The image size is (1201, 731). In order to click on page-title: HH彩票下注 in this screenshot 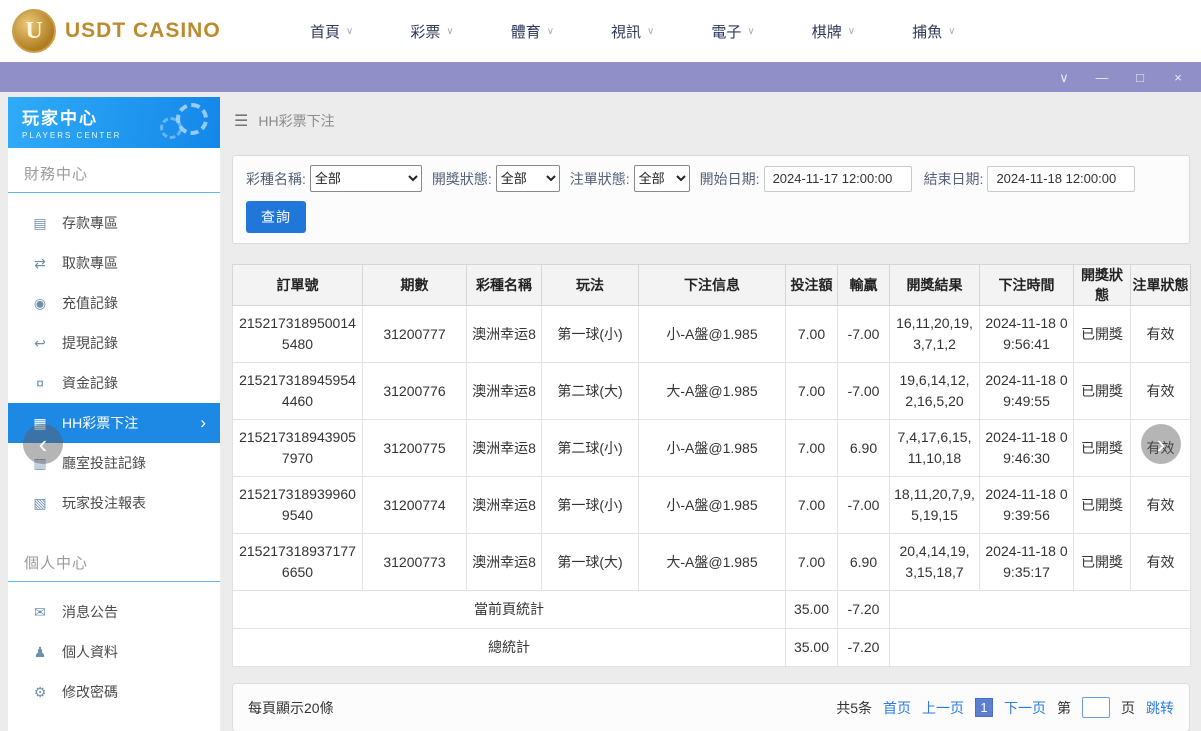, I will do `click(296, 121)`.